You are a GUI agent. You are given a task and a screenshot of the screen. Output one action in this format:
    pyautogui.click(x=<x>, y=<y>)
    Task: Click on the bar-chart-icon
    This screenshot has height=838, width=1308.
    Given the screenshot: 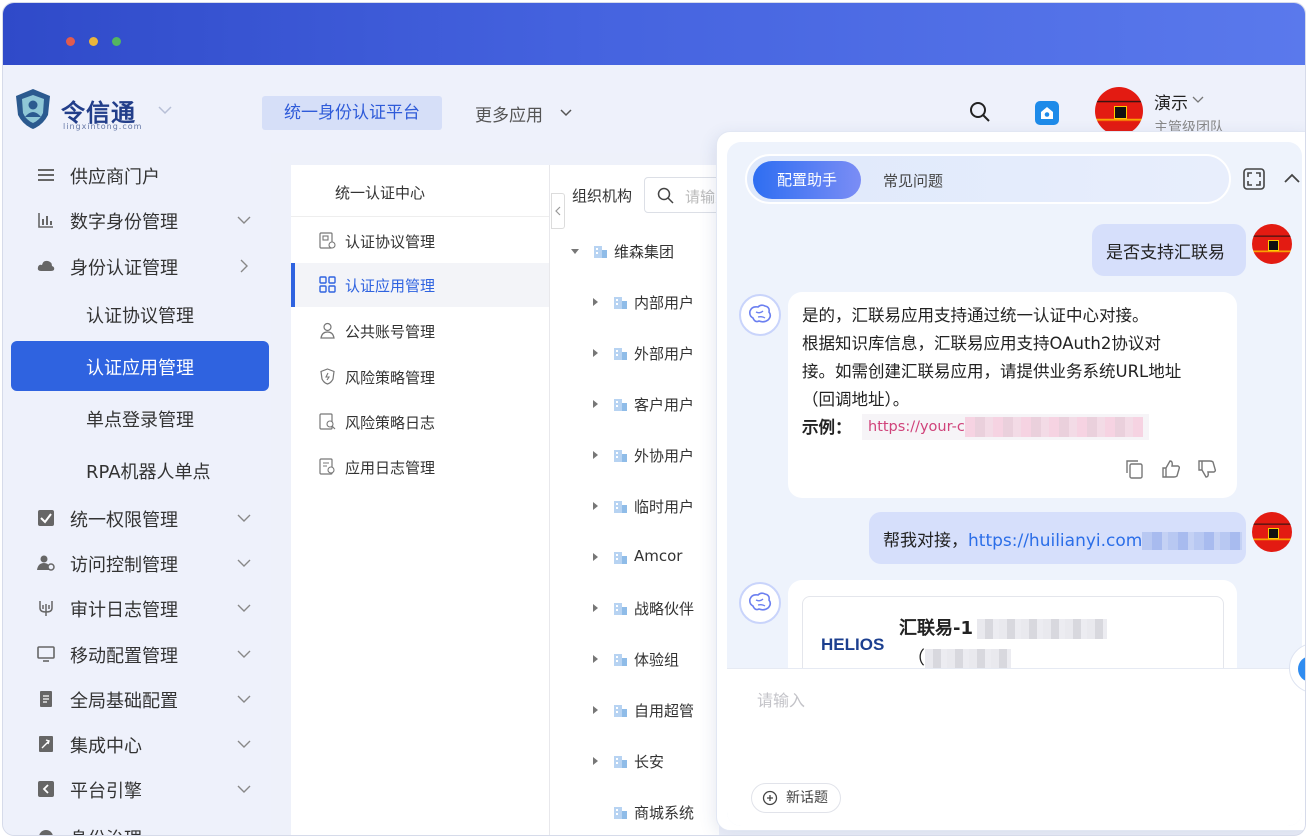 What is the action you would take?
    pyautogui.click(x=45, y=220)
    